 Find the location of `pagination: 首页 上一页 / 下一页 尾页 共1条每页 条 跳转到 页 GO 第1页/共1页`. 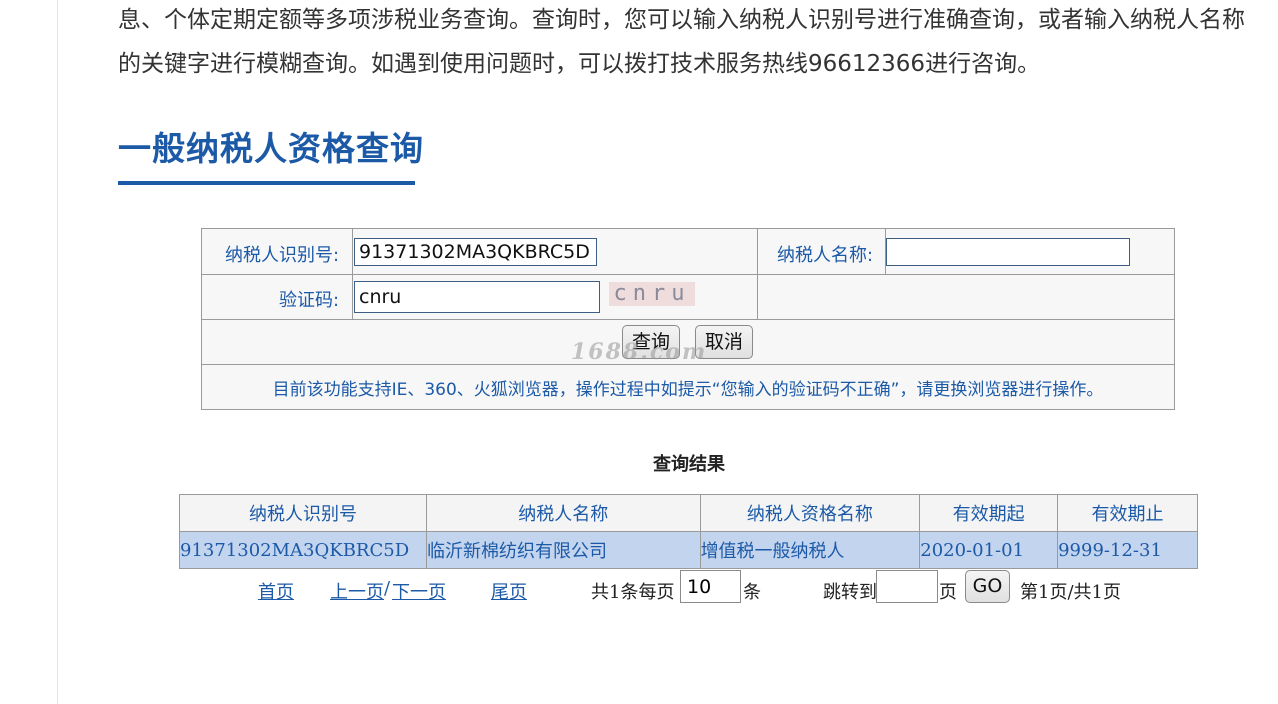

pagination: 首页 上一页 / 下一页 尾页 共1条每页 条 跳转到 页 GO 第1页/共1页 is located at coordinates (639, 588).